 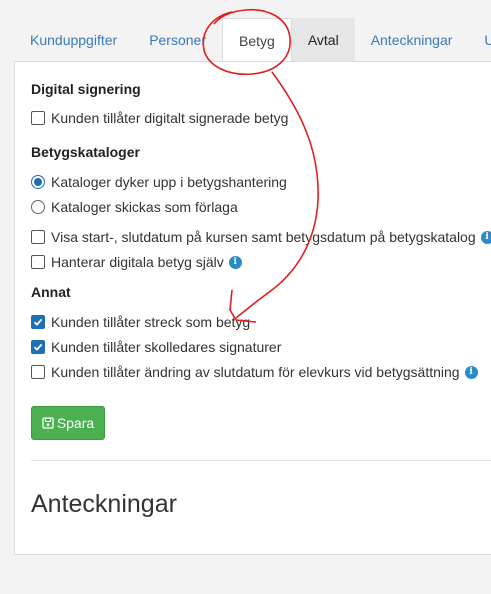 I want to click on option-principal-signatures: Kunden tillåter skolledares signaturer, so click(x=156, y=347).